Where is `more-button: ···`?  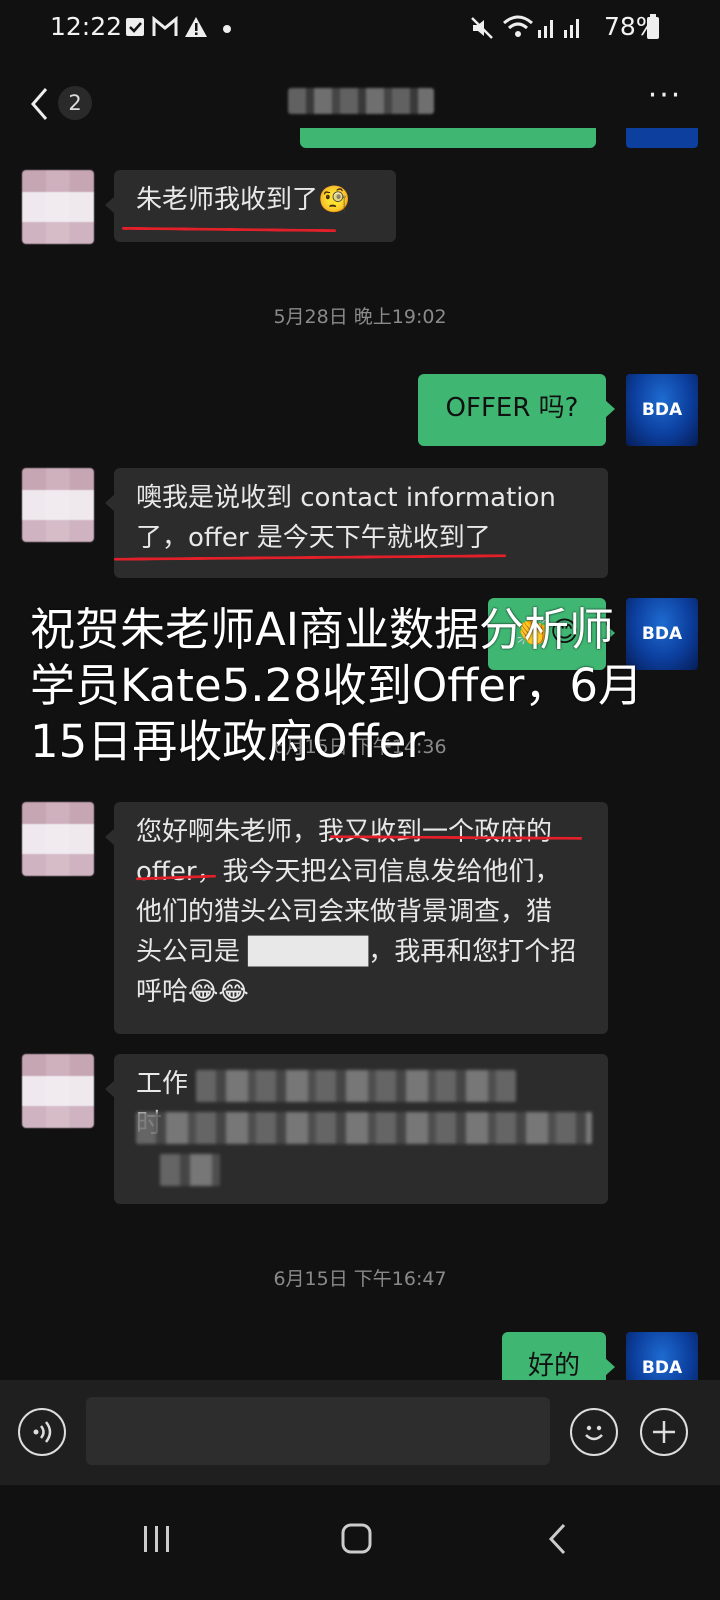
more-button: ··· is located at coordinates (665, 98).